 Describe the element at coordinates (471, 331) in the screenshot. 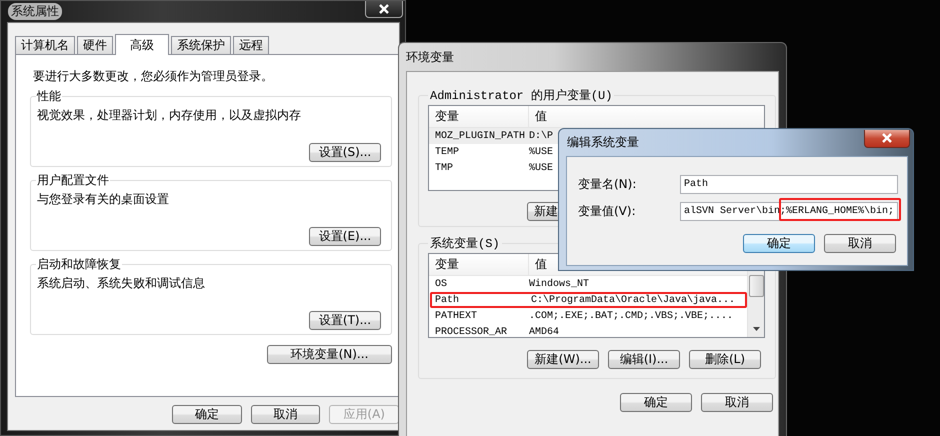

I see `table-cell-text: PROCESSOR_AR` at that location.